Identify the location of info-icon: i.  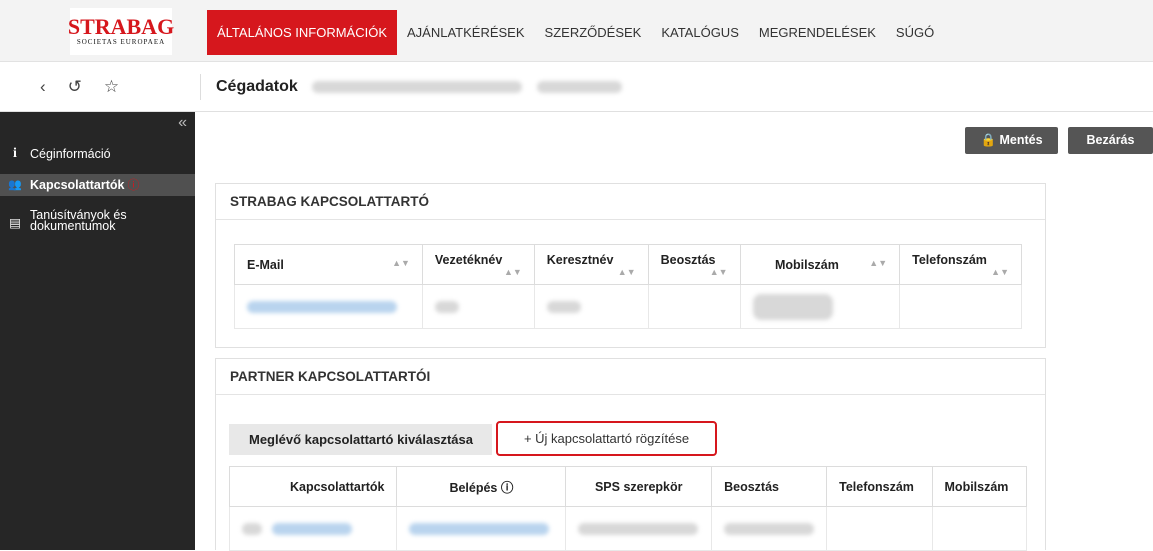
(15, 153).